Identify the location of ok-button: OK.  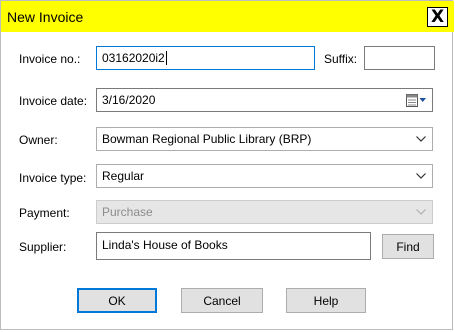
(117, 300).